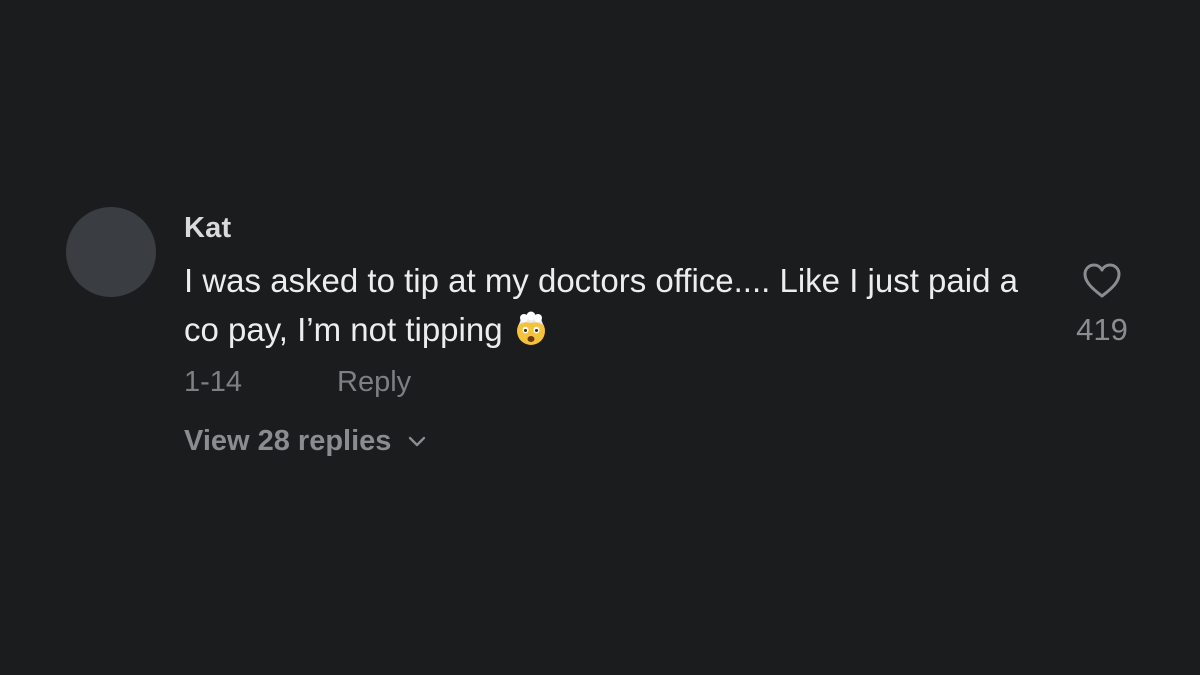  I want to click on avatar, so click(111, 252).